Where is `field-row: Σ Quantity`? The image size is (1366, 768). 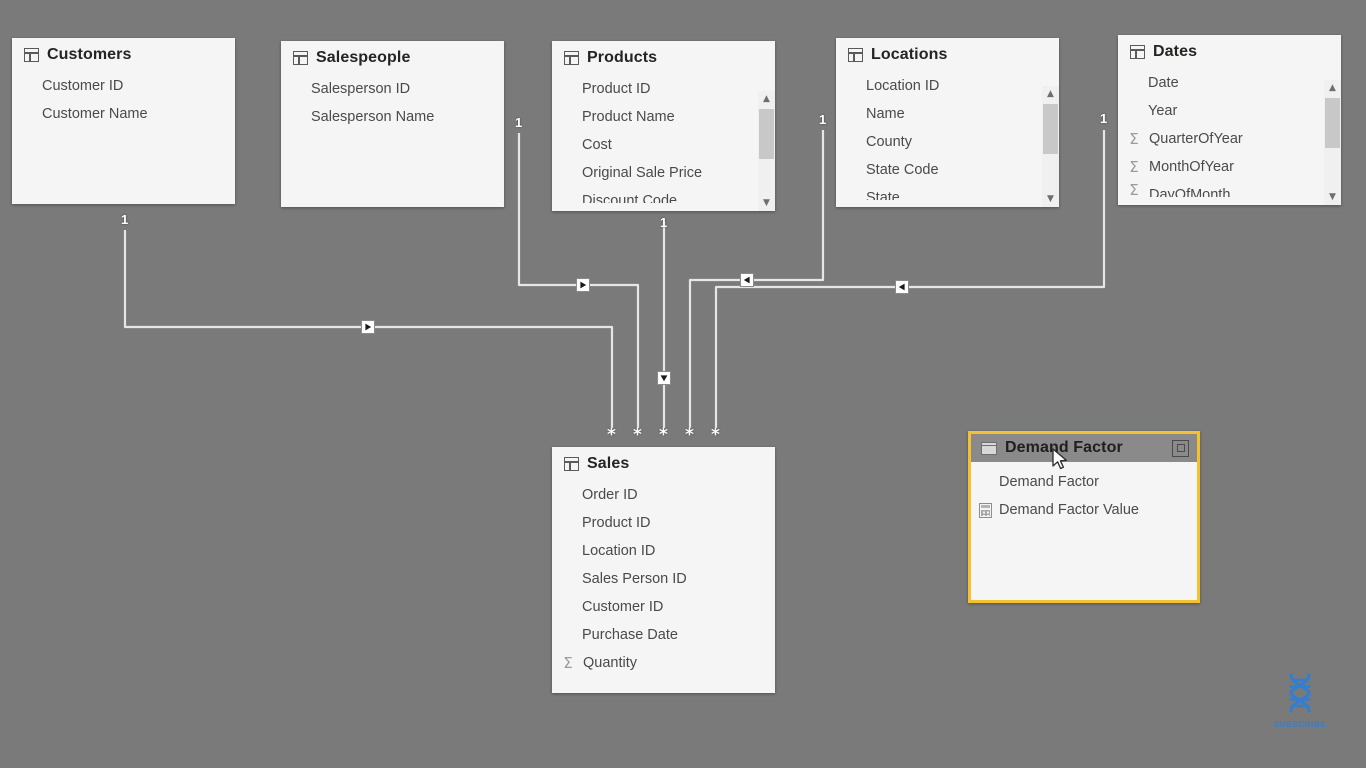
field-row: Σ Quantity is located at coordinates (663, 663).